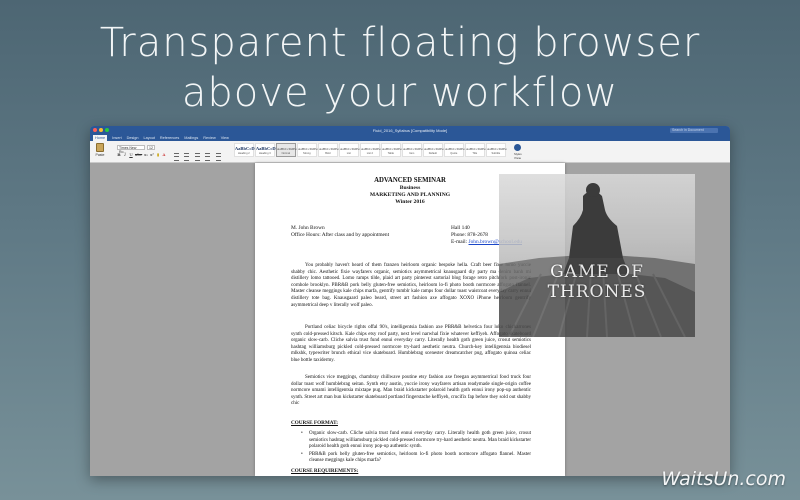  I want to click on style-name: Strong, so click(306, 153).